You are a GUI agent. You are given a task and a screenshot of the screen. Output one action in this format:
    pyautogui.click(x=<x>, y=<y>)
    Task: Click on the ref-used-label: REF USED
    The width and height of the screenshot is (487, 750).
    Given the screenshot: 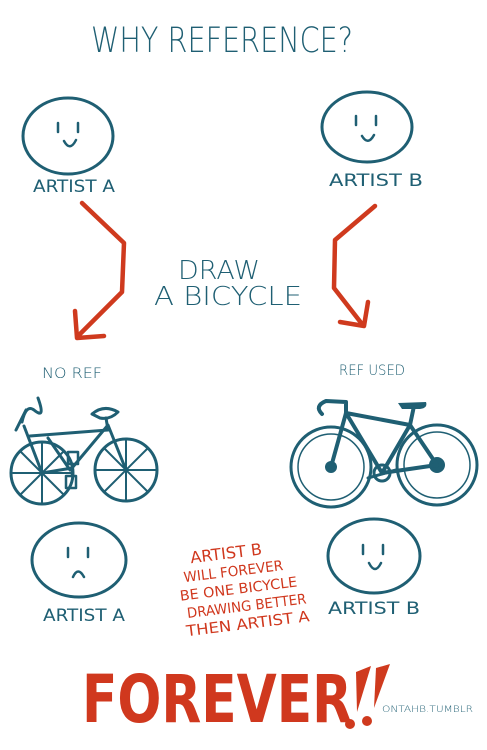 What is the action you would take?
    pyautogui.click(x=372, y=371)
    